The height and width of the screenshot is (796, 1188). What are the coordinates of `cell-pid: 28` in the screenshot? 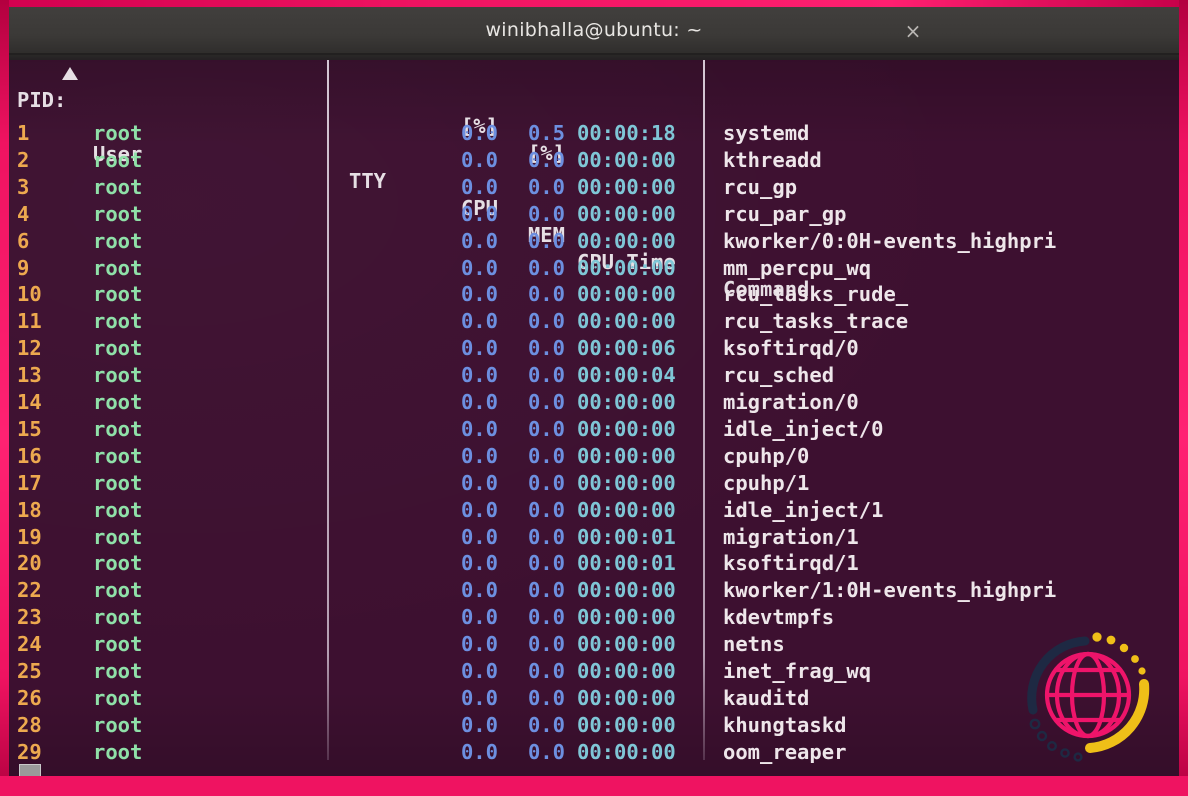 It's located at (29, 724).